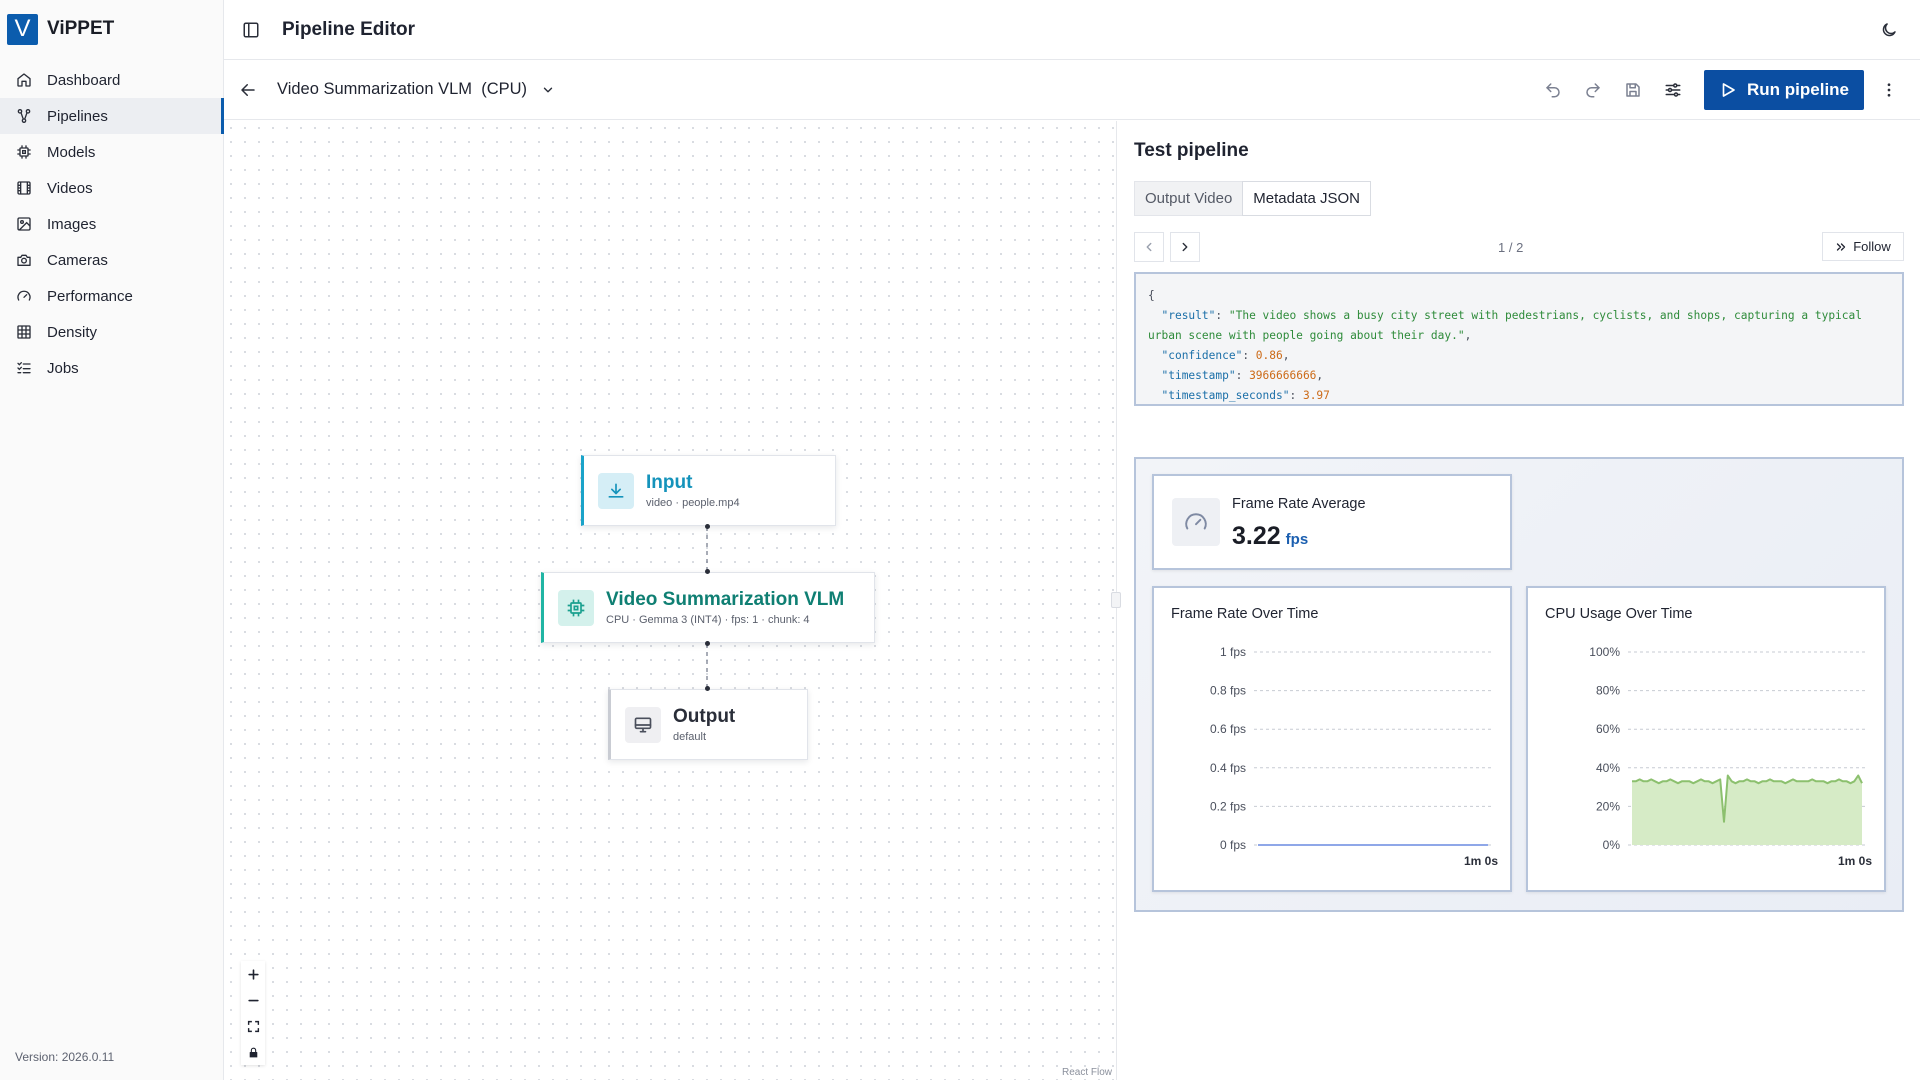  What do you see at coordinates (24, 80) in the screenshot?
I see `home-icon` at bounding box center [24, 80].